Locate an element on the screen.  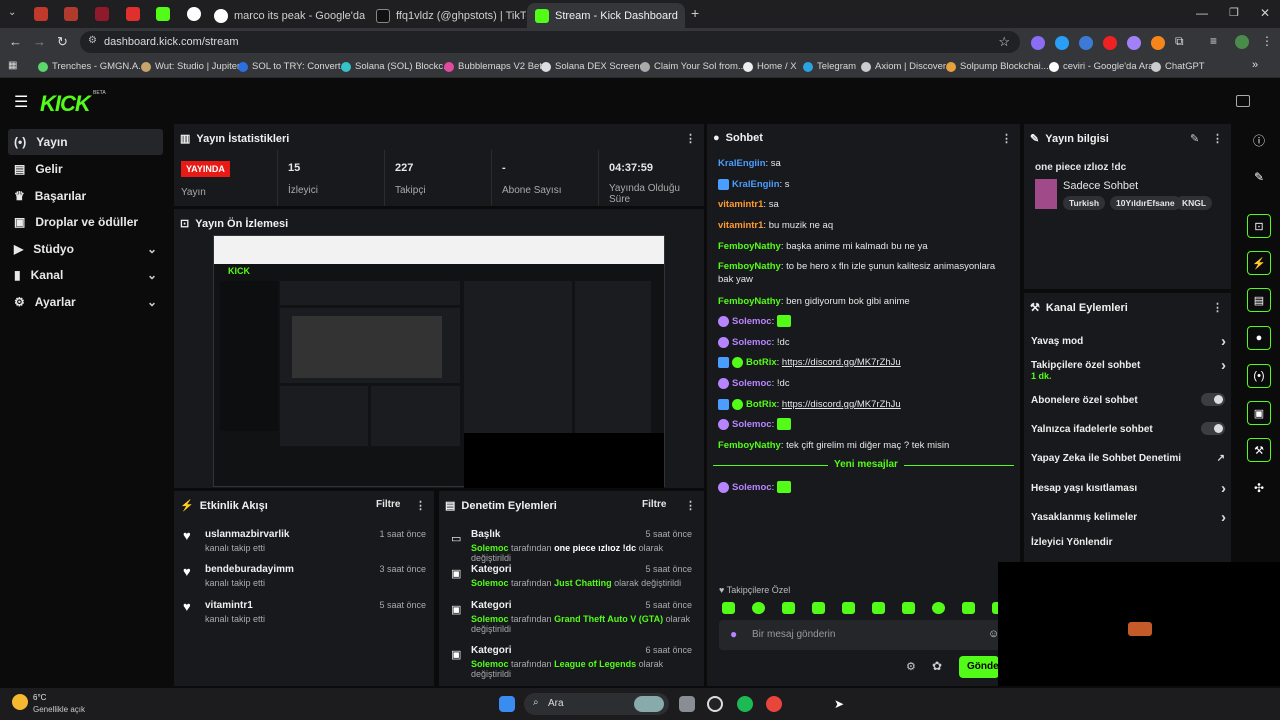
broadcast-icon: (•) is located at coordinates (1259, 376).